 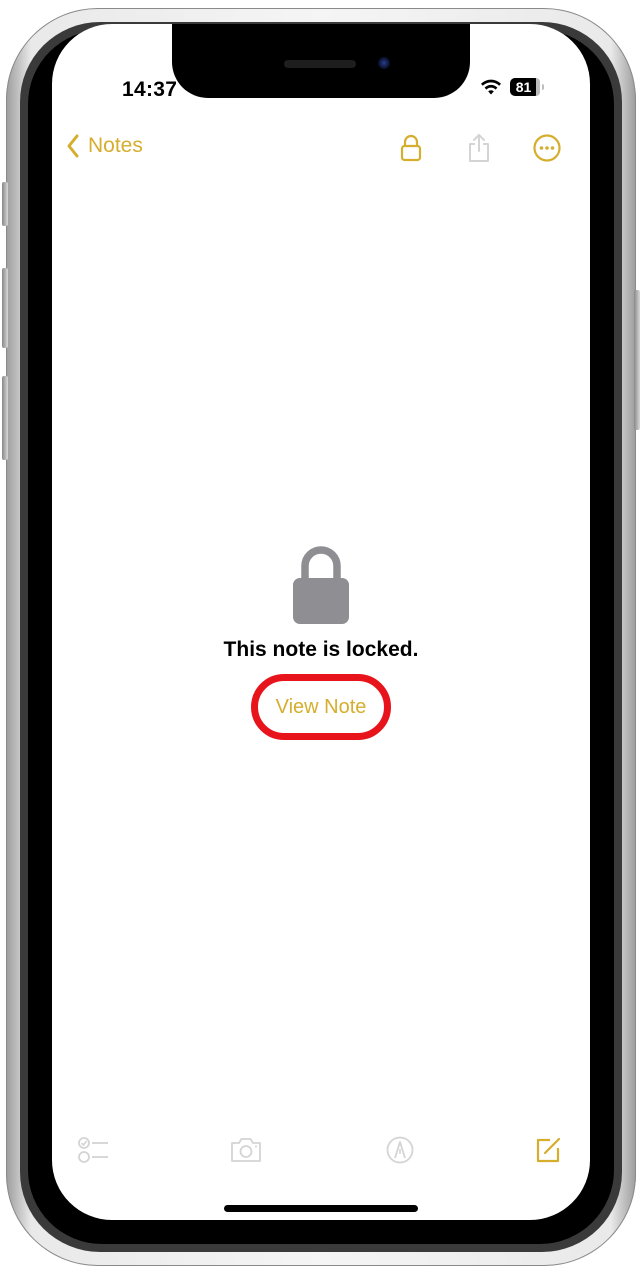 I want to click on compose-icon, so click(x=548, y=1150).